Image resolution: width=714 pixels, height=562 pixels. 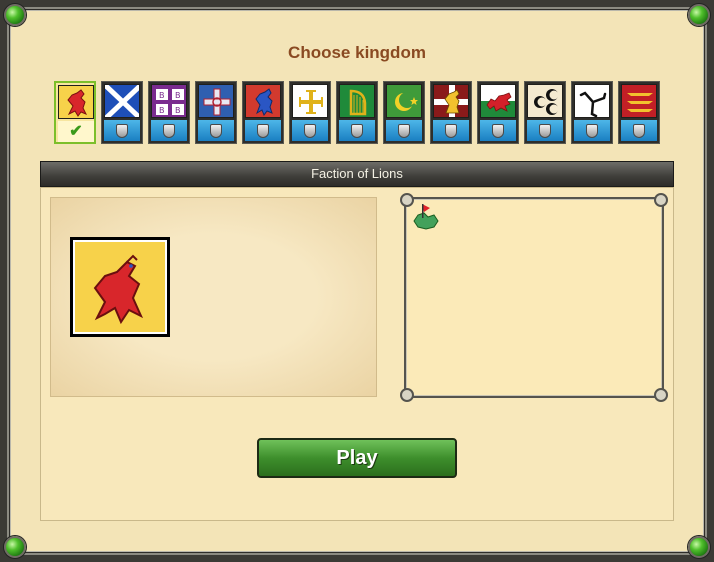 I want to click on kingdom-crusader-cross, so click(x=216, y=112).